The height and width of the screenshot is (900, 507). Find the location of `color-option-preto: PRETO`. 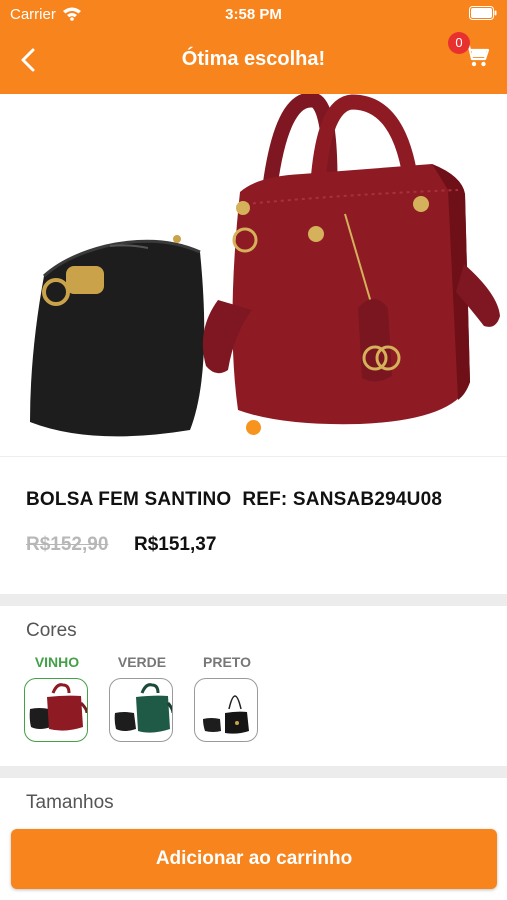

color-option-preto: PRETO is located at coordinates (227, 698).